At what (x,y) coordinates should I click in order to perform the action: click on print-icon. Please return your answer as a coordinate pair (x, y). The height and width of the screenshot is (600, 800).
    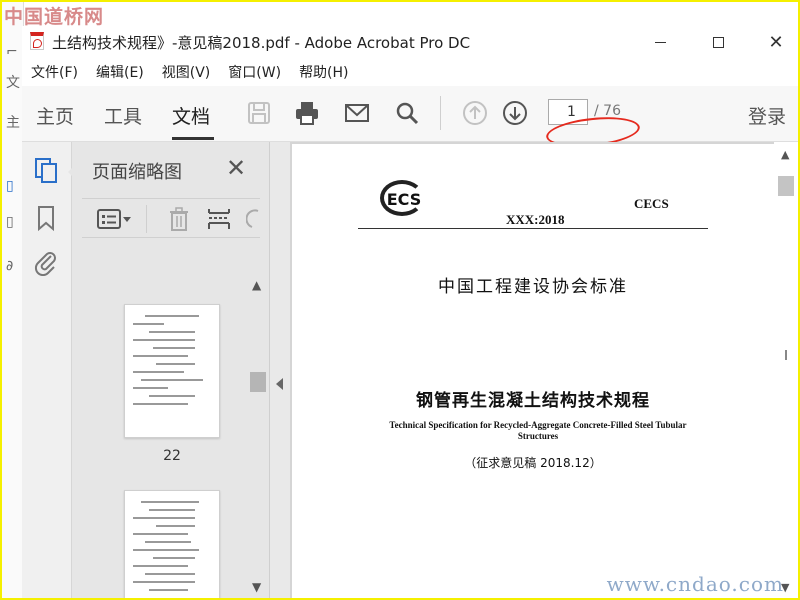
    Looking at the image, I should click on (307, 113).